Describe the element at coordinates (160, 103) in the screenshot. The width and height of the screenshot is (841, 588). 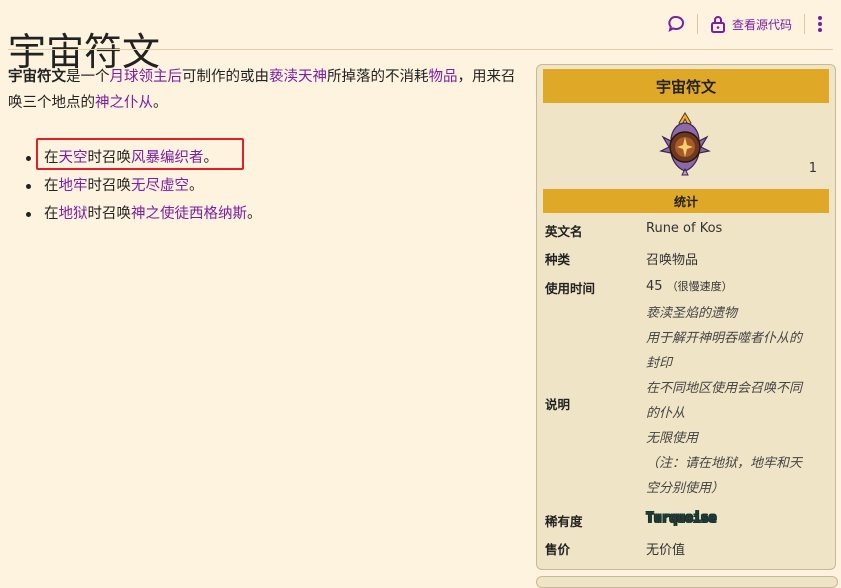
I see `intro-text: 。` at that location.